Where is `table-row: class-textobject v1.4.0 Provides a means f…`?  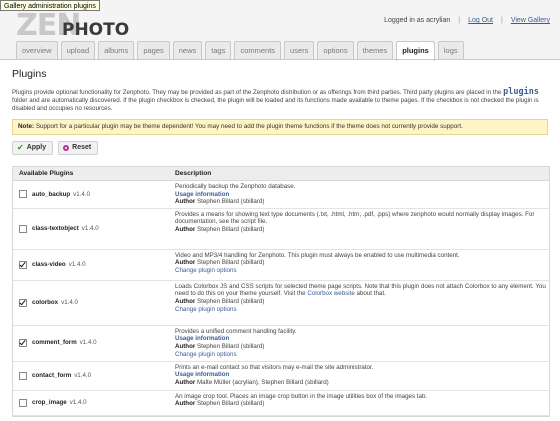 table-row: class-textobject v1.4.0 Provides a means f… is located at coordinates (281, 229).